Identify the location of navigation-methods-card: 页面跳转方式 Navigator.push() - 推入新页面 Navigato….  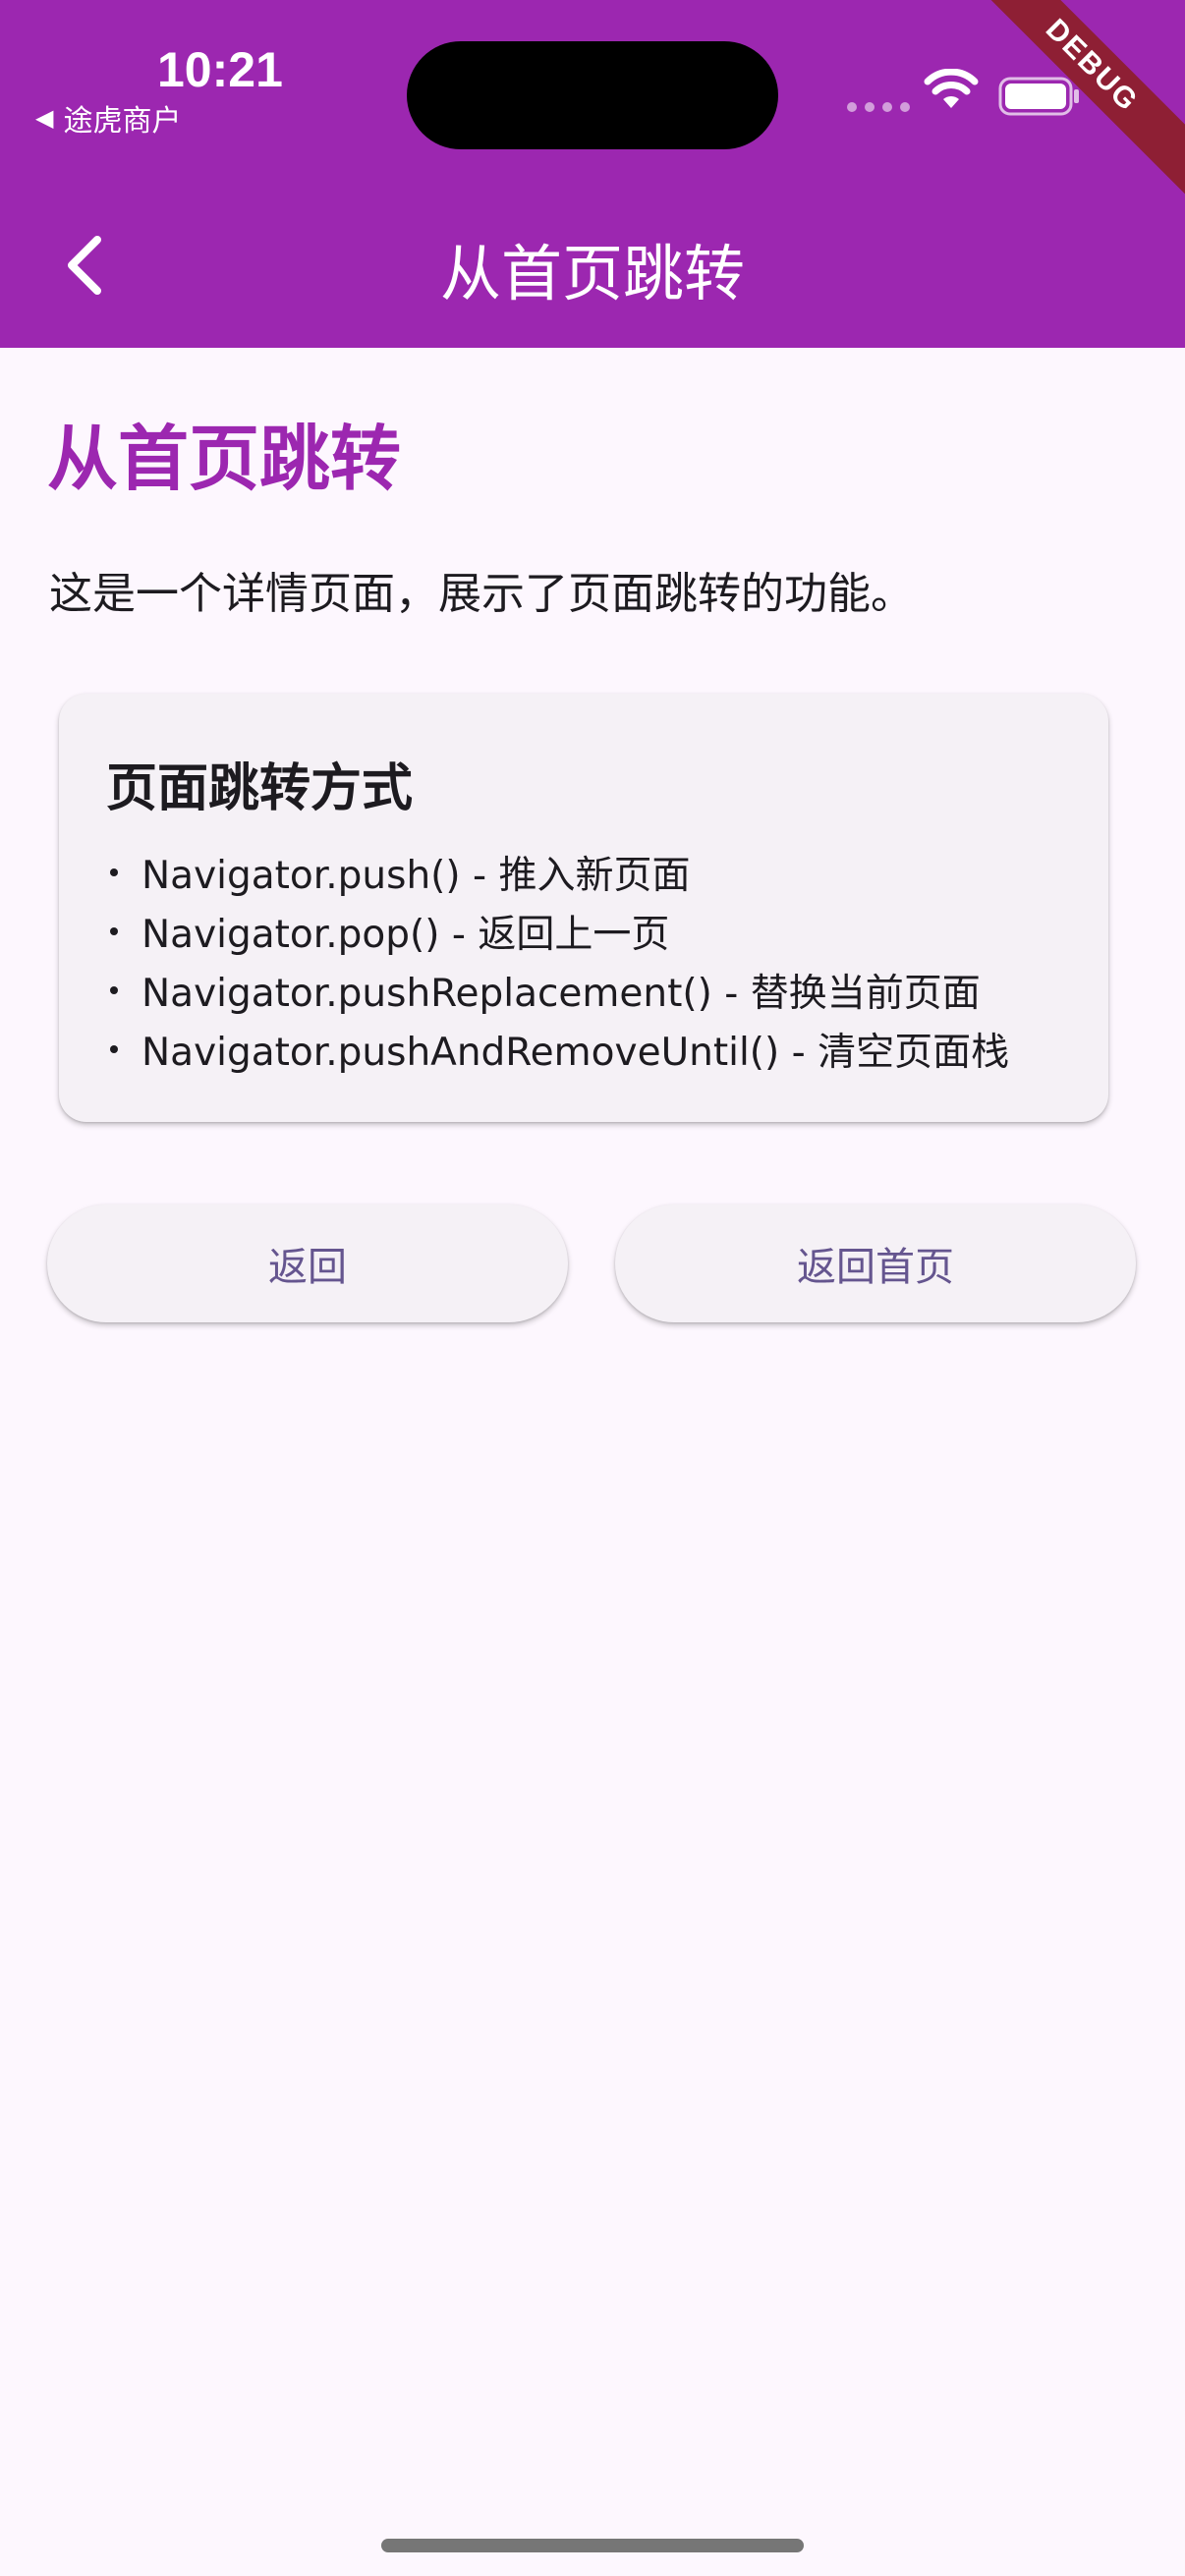
(583, 908).